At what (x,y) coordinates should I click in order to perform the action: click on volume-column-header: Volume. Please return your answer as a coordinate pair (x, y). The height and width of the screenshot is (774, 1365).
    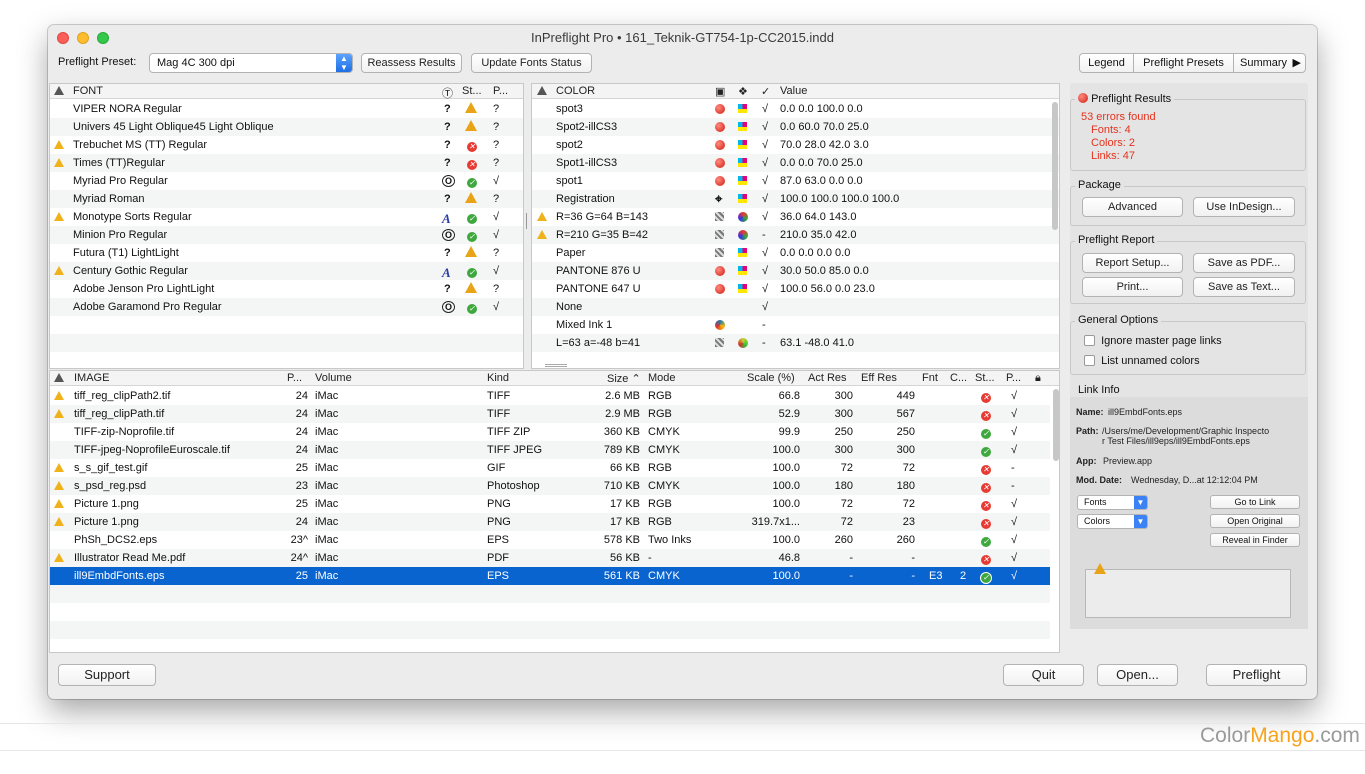
    Looking at the image, I should click on (333, 378).